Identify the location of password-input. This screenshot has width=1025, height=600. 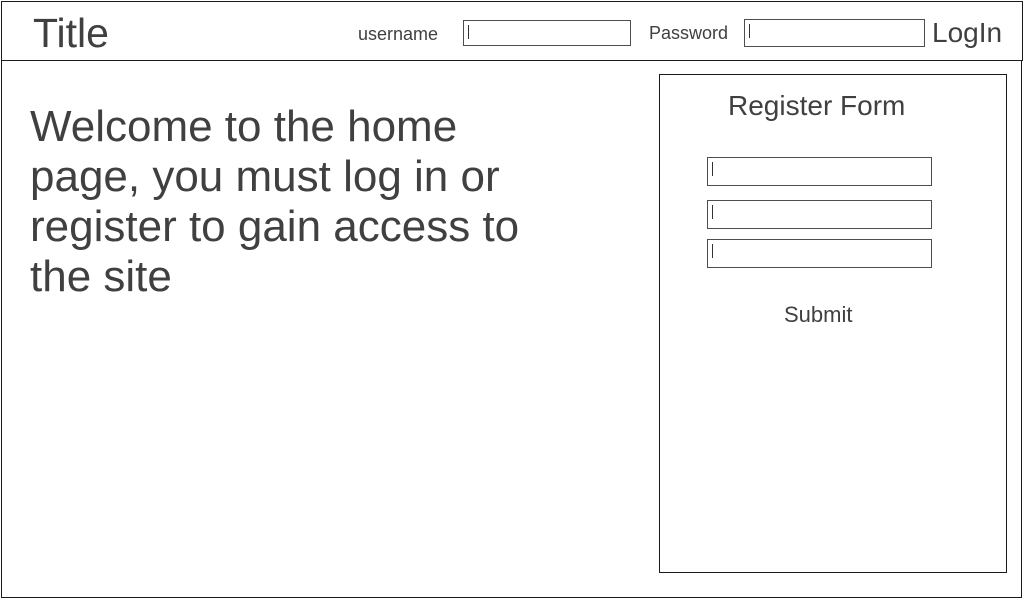
(834, 33).